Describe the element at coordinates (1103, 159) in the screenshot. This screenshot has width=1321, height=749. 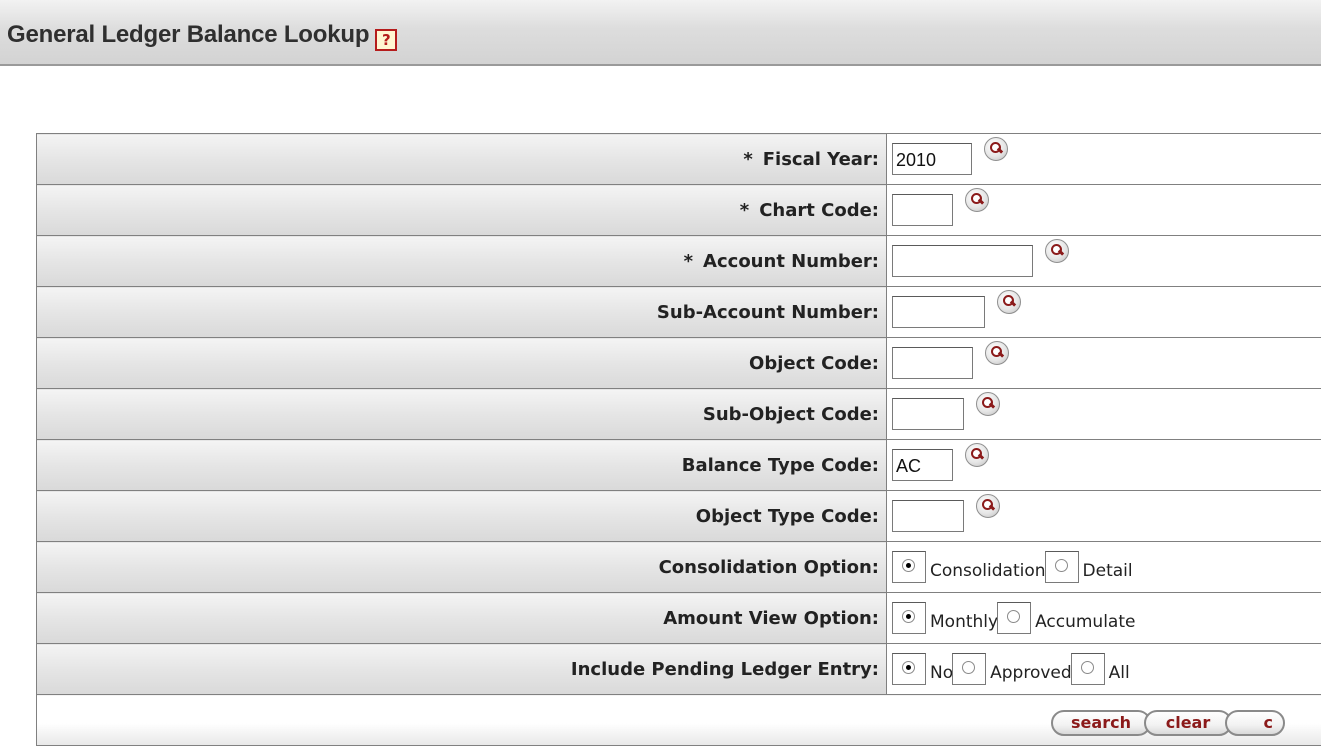
I see `fiscal-year-cell: 2010` at that location.